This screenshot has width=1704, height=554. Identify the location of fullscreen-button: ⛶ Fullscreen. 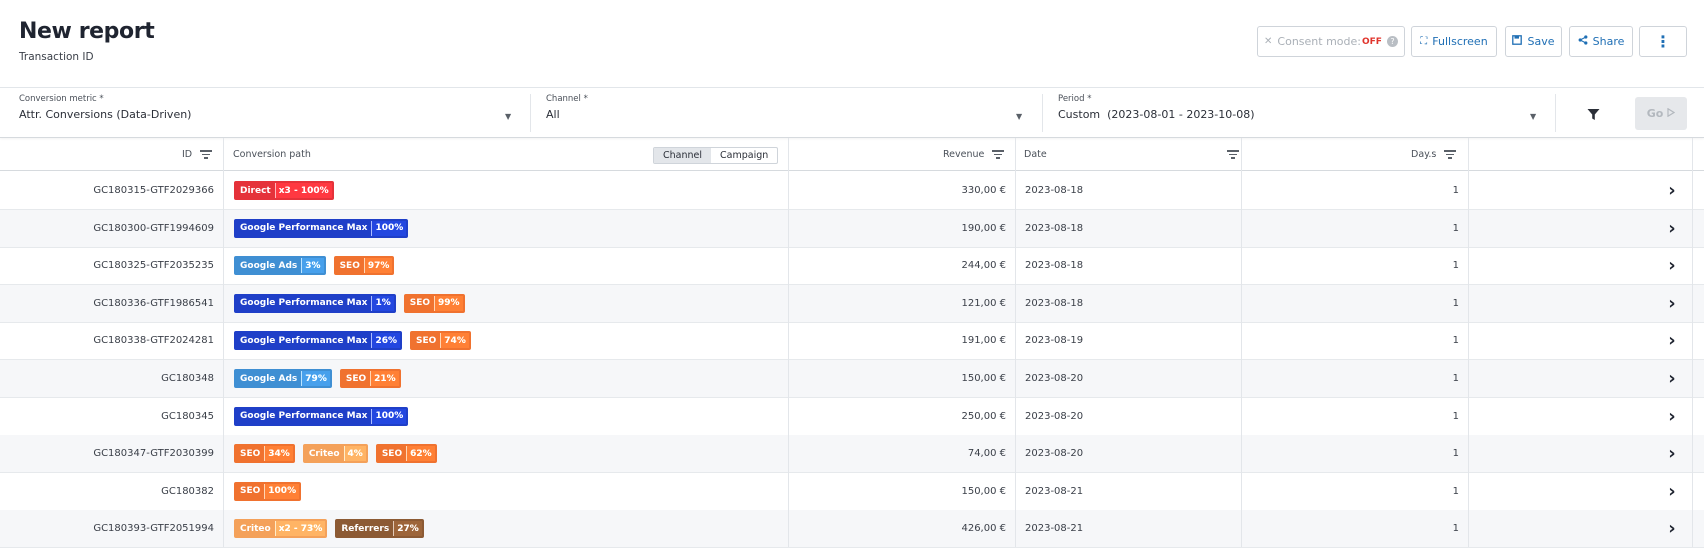
(1454, 41).